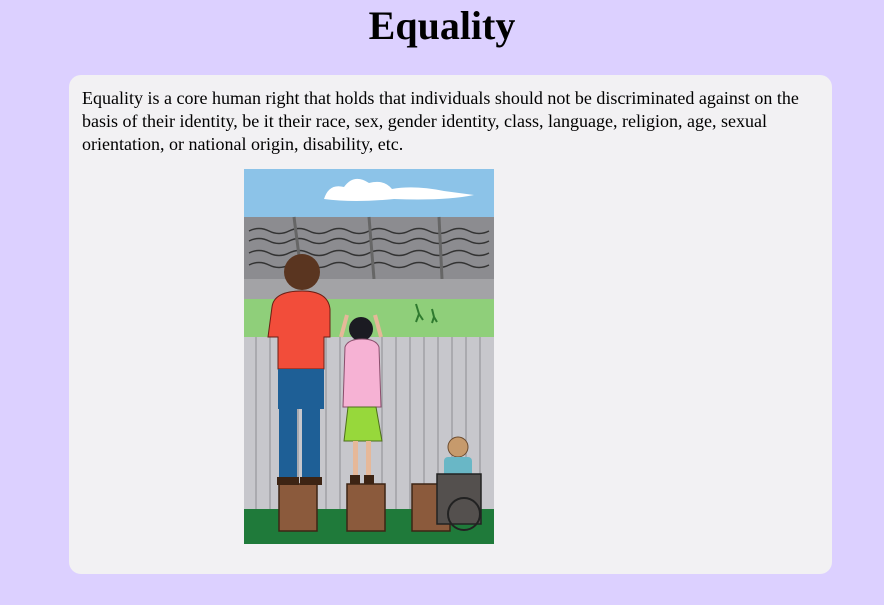 This screenshot has width=884, height=605. Describe the element at coordinates (442, 25) in the screenshot. I see `page-title: Equality` at that location.